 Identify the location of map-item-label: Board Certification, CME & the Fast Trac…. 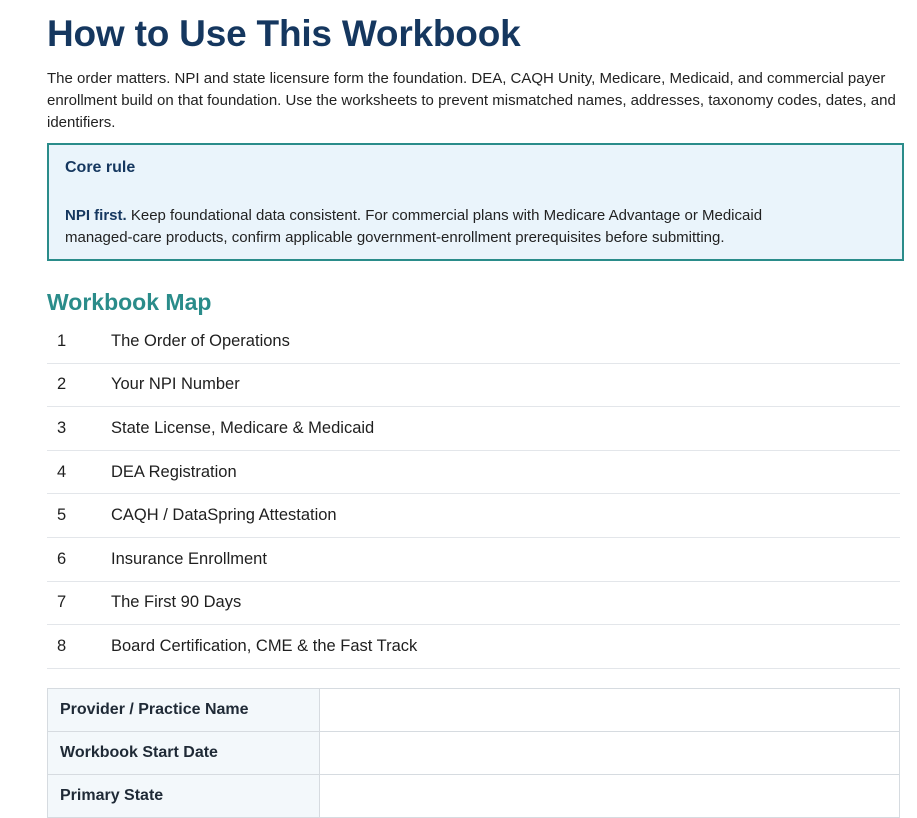
(264, 645).